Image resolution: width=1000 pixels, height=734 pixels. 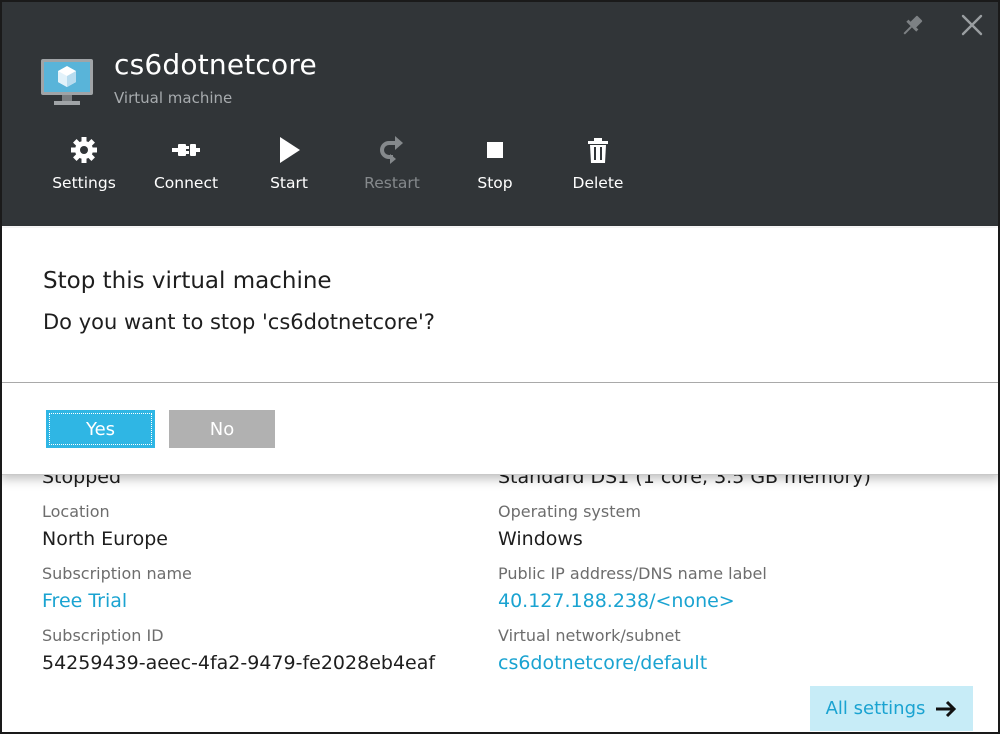 What do you see at coordinates (290, 150) in the screenshot?
I see `play-icon` at bounding box center [290, 150].